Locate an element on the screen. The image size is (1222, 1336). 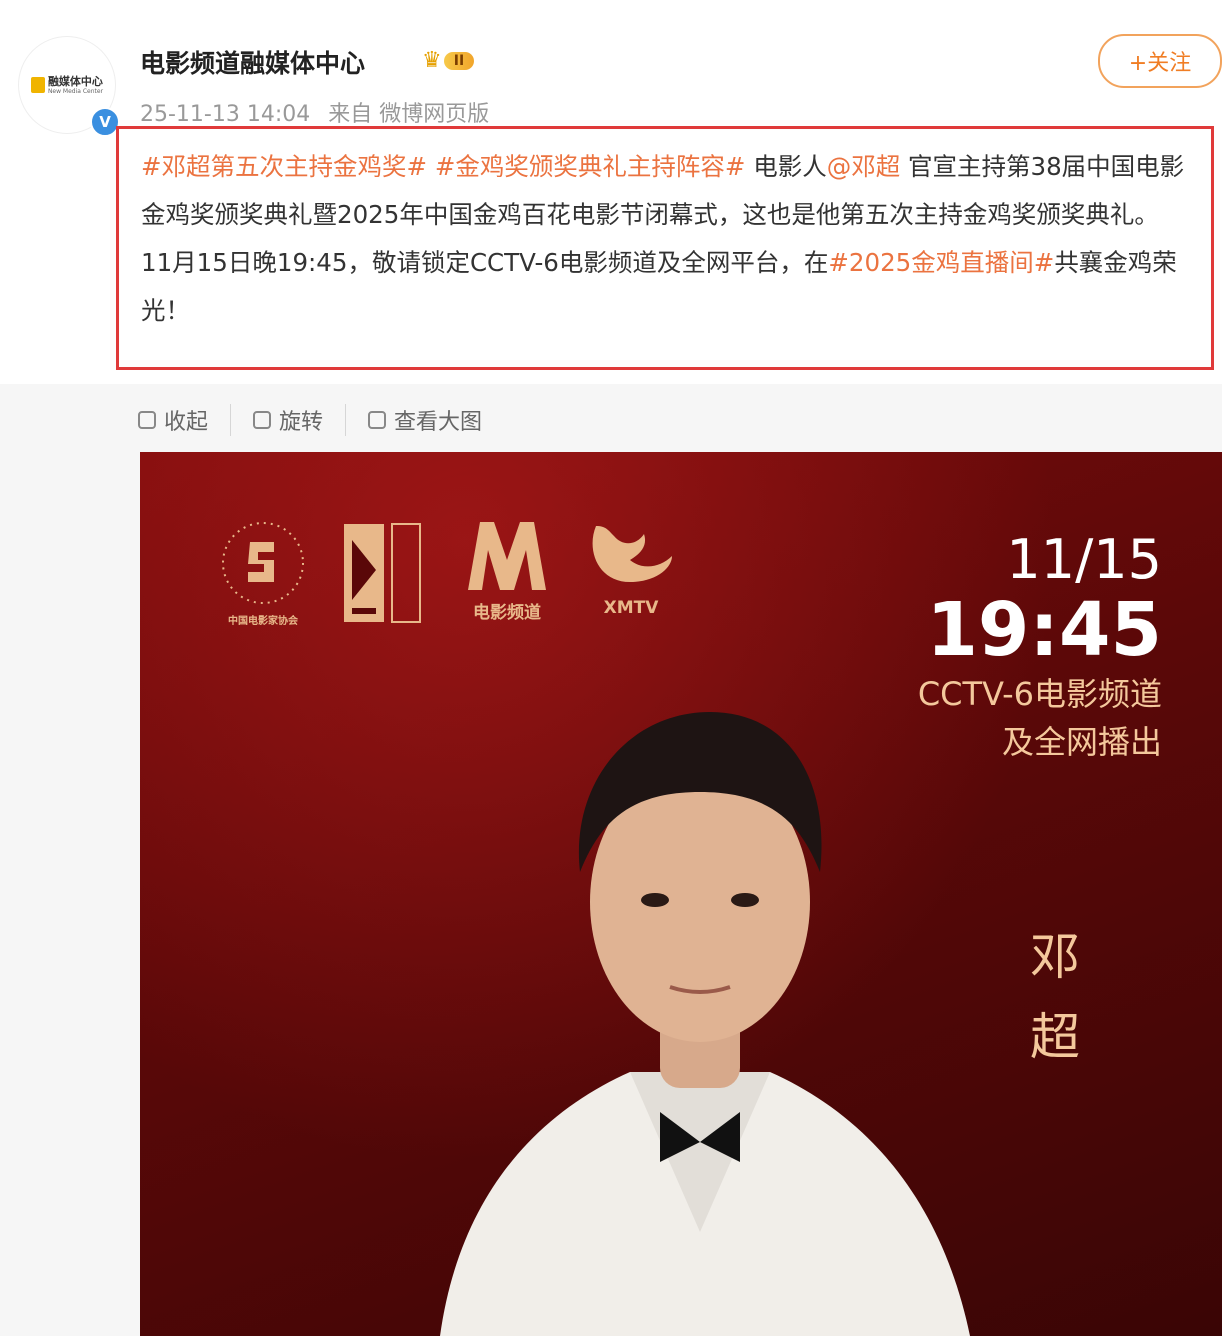
hashtag-link: #金鸡奖颁奖典礼主持阵容# is located at coordinates (590, 166).